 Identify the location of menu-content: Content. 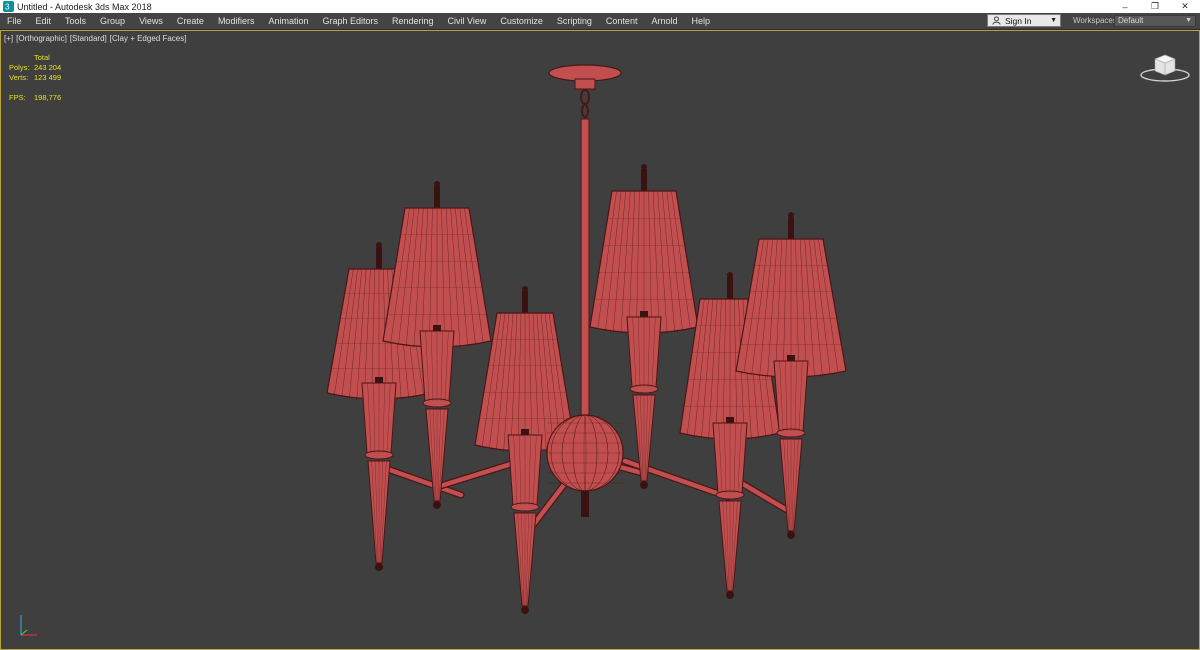
(622, 21).